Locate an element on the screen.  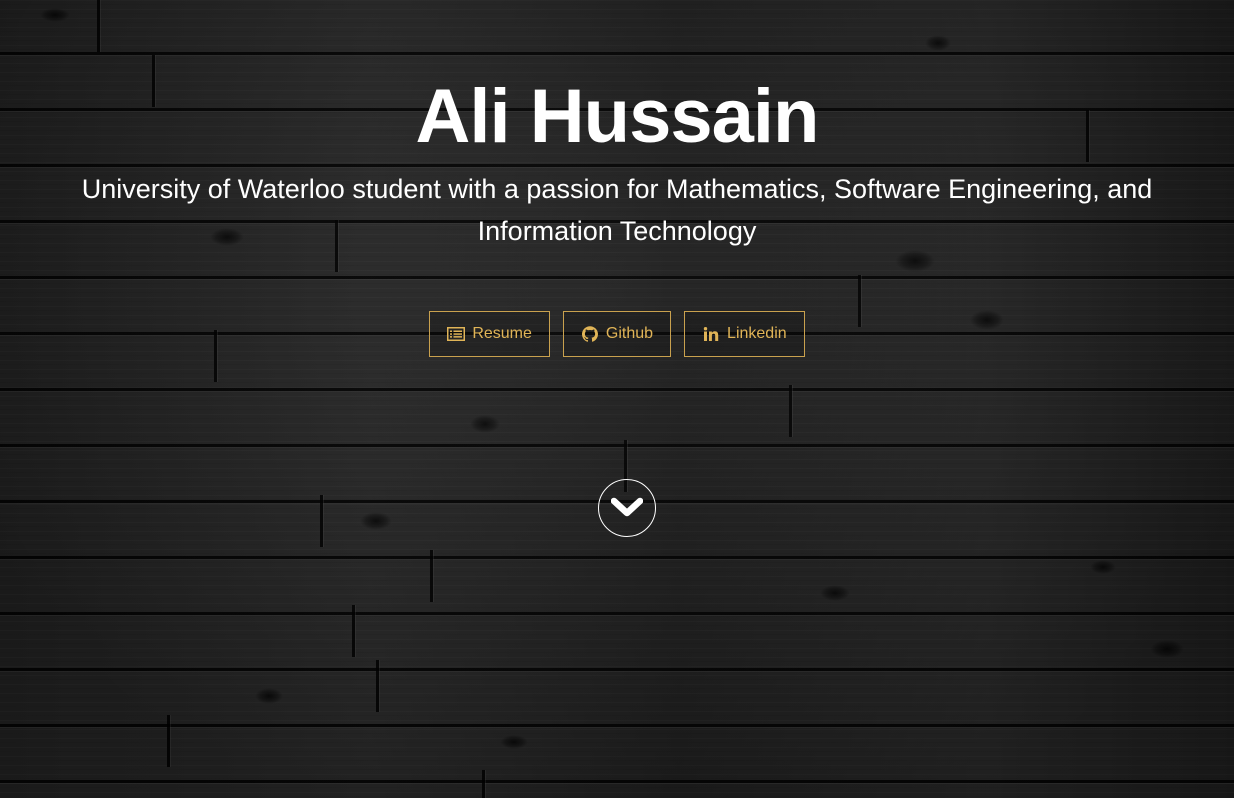
github-button-label: Github is located at coordinates (629, 333).